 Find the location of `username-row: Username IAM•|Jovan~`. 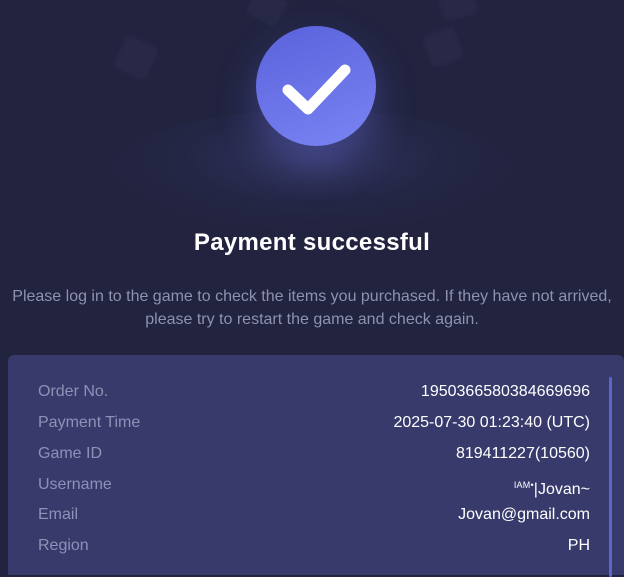

username-row: Username IAM•|Jovan~ is located at coordinates (314, 485).